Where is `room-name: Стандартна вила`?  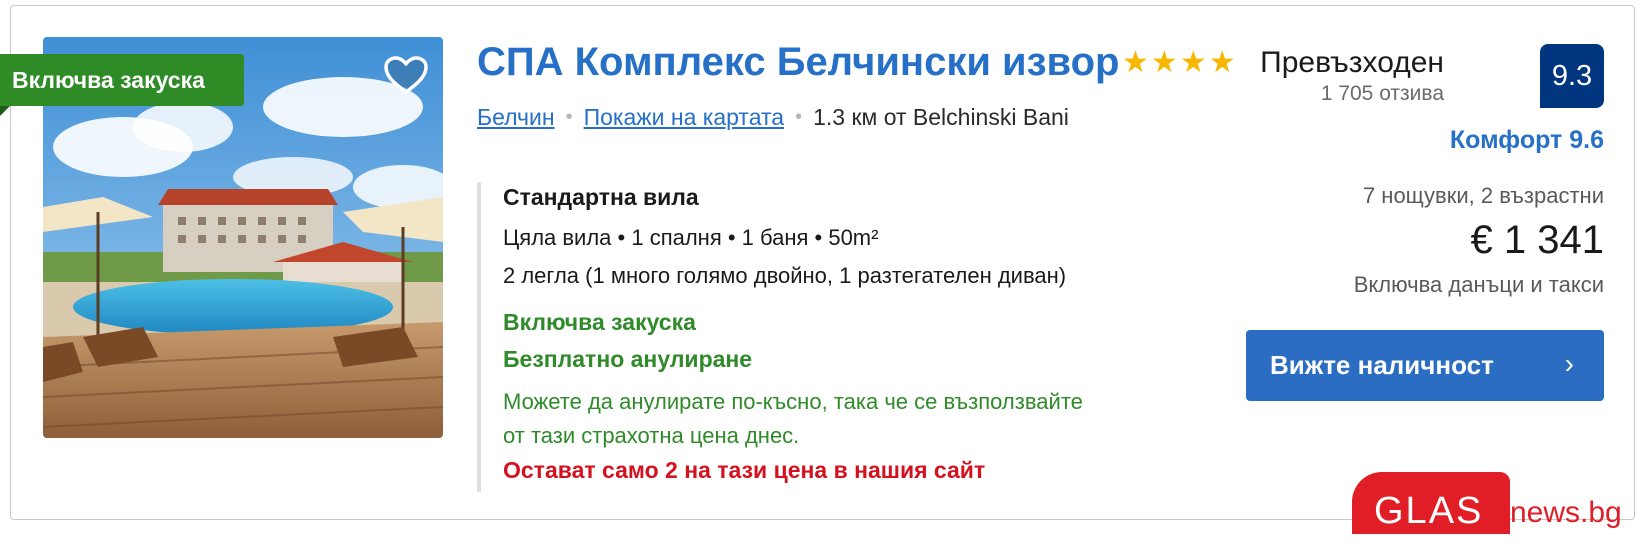 room-name: Стандартна вила is located at coordinates (601, 197).